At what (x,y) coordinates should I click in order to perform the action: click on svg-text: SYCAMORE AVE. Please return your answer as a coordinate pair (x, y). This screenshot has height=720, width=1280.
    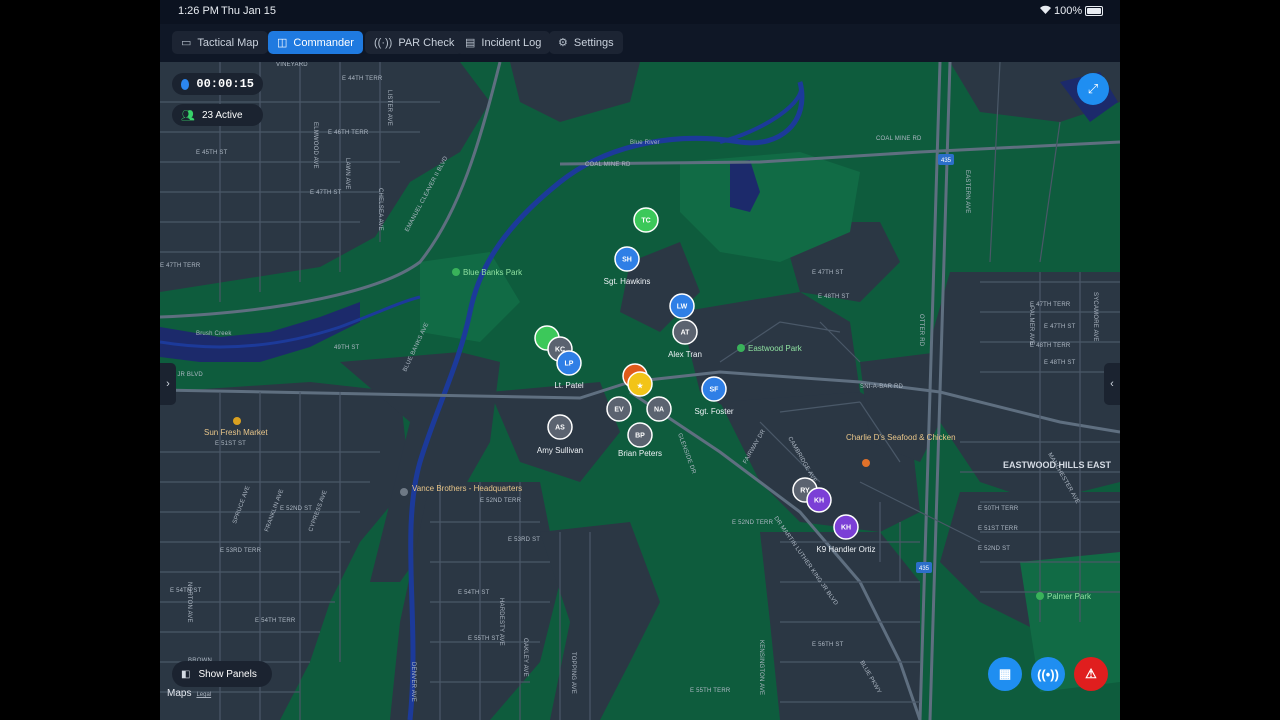
    Looking at the image, I should click on (1095, 317).